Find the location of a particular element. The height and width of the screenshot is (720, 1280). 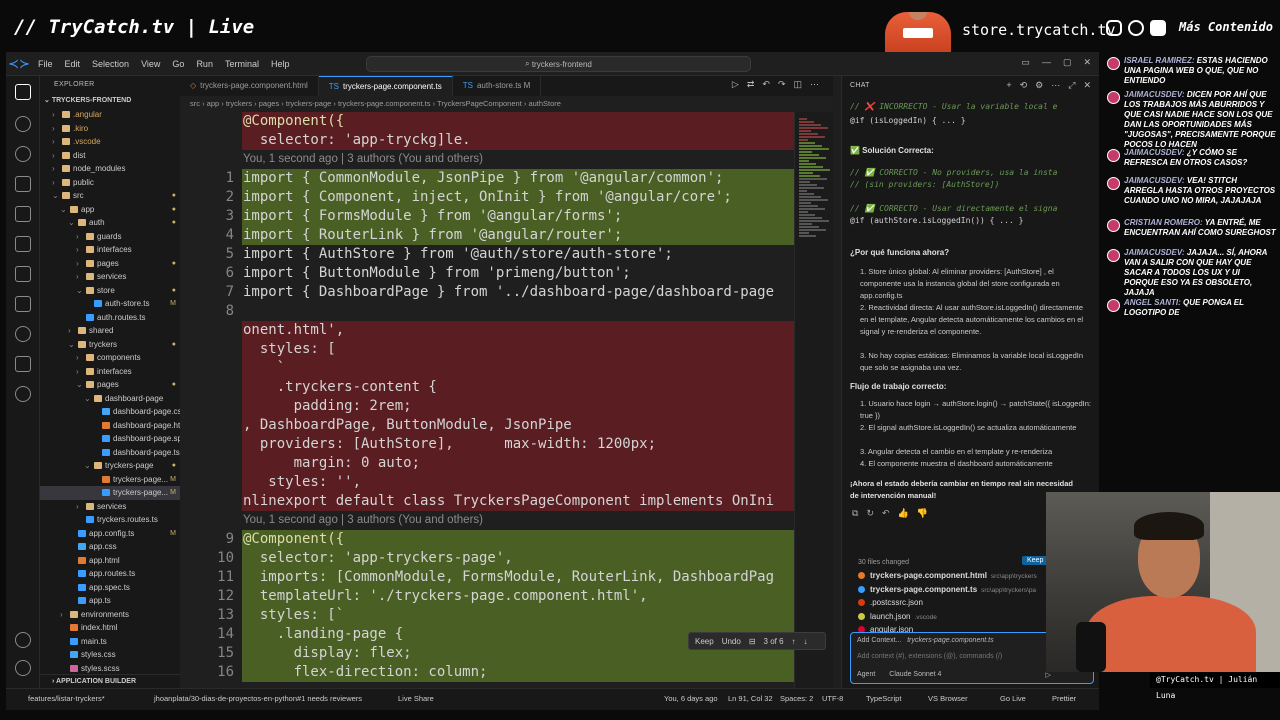

search-icon is located at coordinates (23, 154).